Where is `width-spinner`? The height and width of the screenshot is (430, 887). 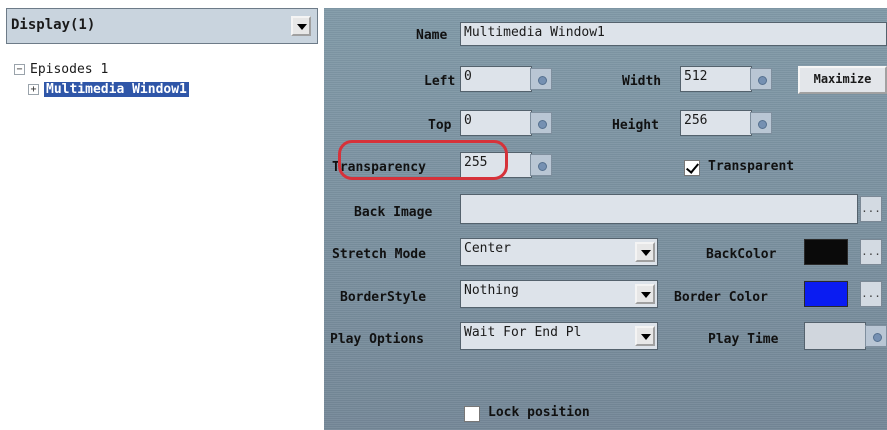
width-spinner is located at coordinates (761, 79).